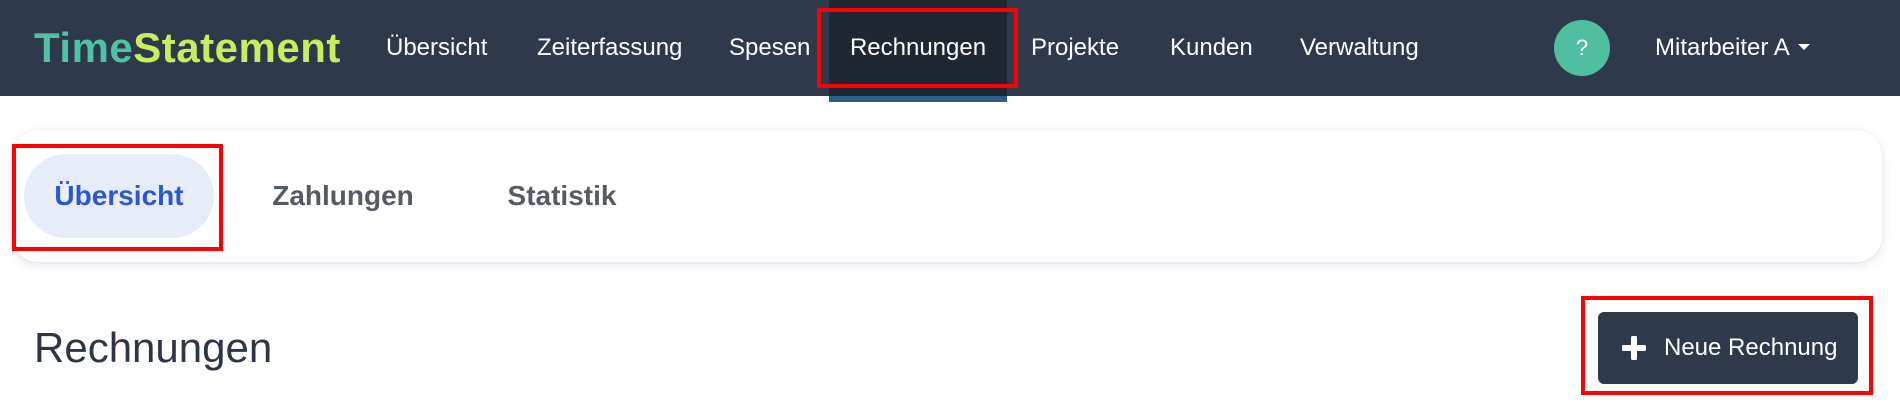  Describe the element at coordinates (562, 196) in the screenshot. I see `subtab-statistik: Statistik` at that location.